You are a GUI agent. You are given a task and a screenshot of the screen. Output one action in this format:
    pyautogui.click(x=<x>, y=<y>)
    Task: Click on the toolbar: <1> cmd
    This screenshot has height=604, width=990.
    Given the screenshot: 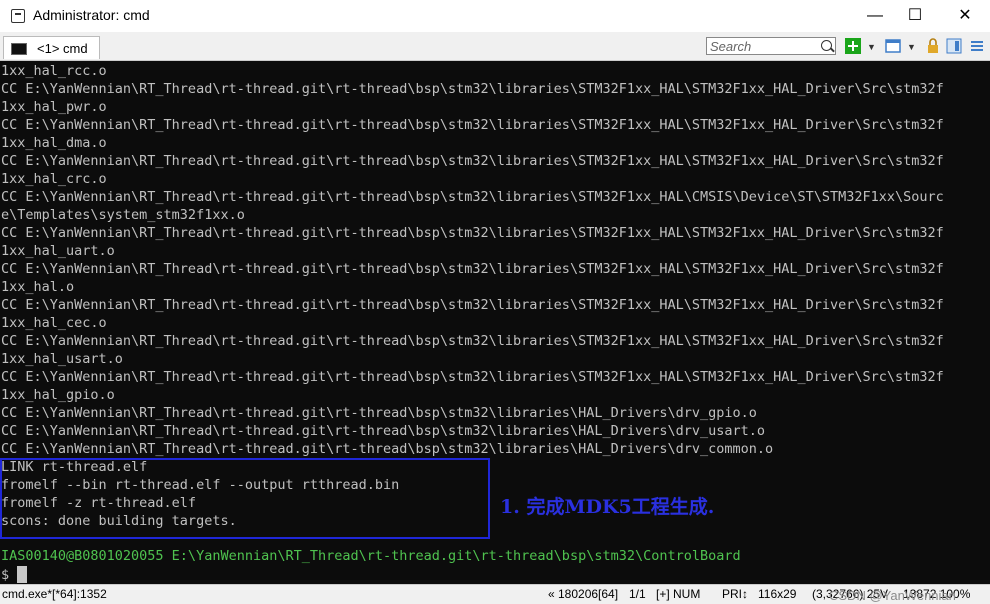 What is the action you would take?
    pyautogui.click(x=495, y=46)
    